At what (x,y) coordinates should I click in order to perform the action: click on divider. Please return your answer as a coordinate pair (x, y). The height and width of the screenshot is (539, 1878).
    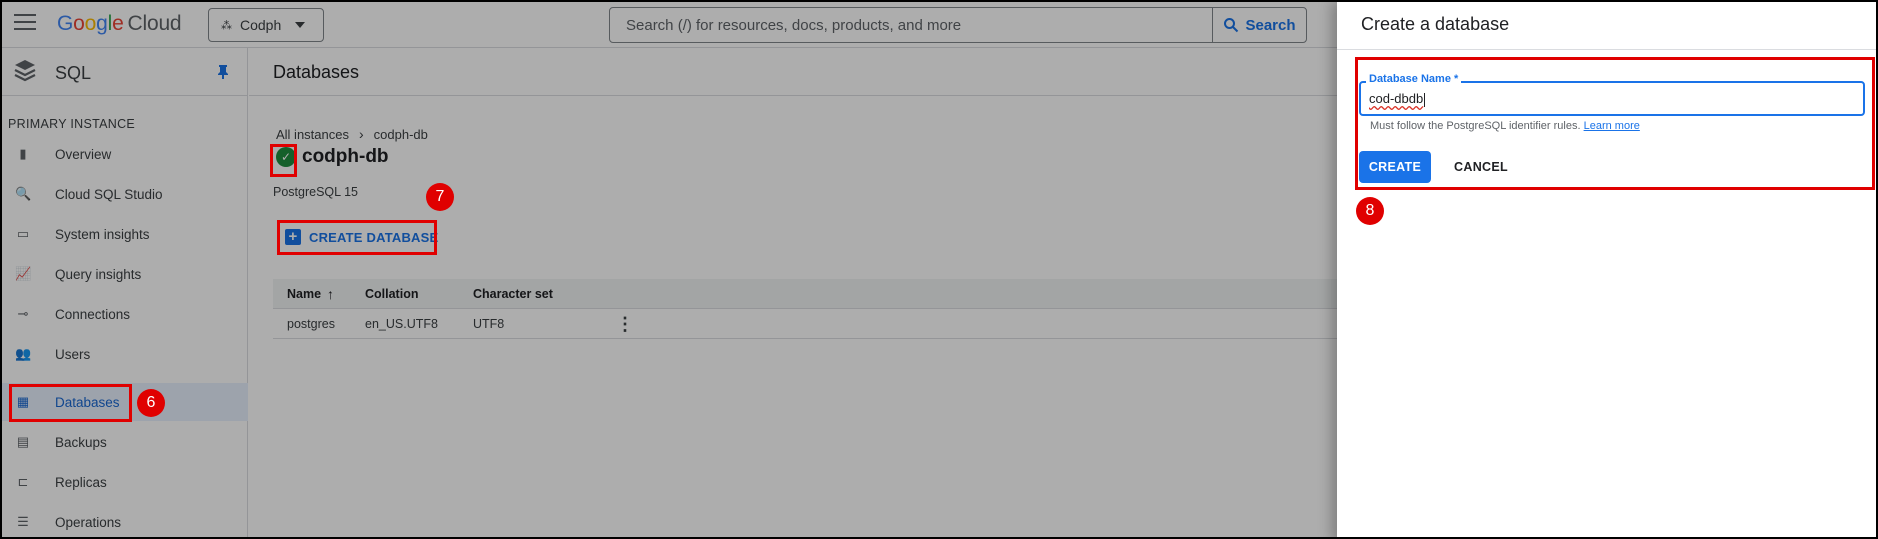
    Looking at the image, I should click on (1606, 49).